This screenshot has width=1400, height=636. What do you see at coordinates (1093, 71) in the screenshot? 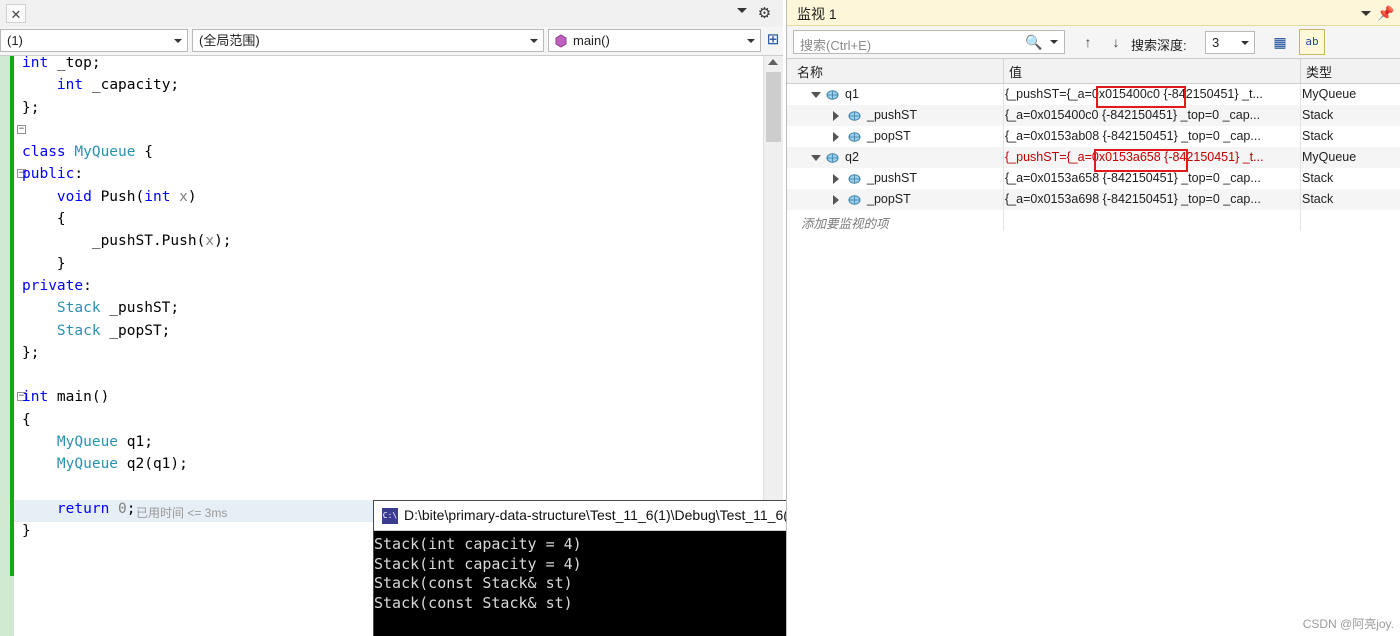
I see `watch-grid-header: 名称 值 类型` at bounding box center [1093, 71].